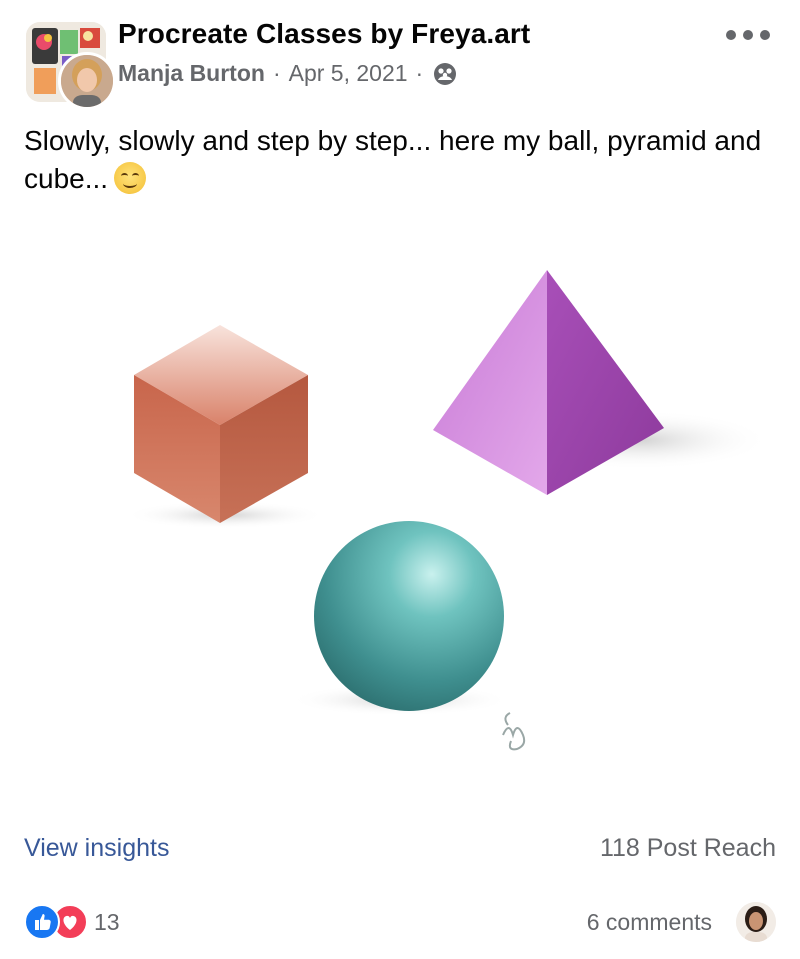 The height and width of the screenshot is (959, 800). What do you see at coordinates (514, 731) in the screenshot?
I see `artist-signature` at bounding box center [514, 731].